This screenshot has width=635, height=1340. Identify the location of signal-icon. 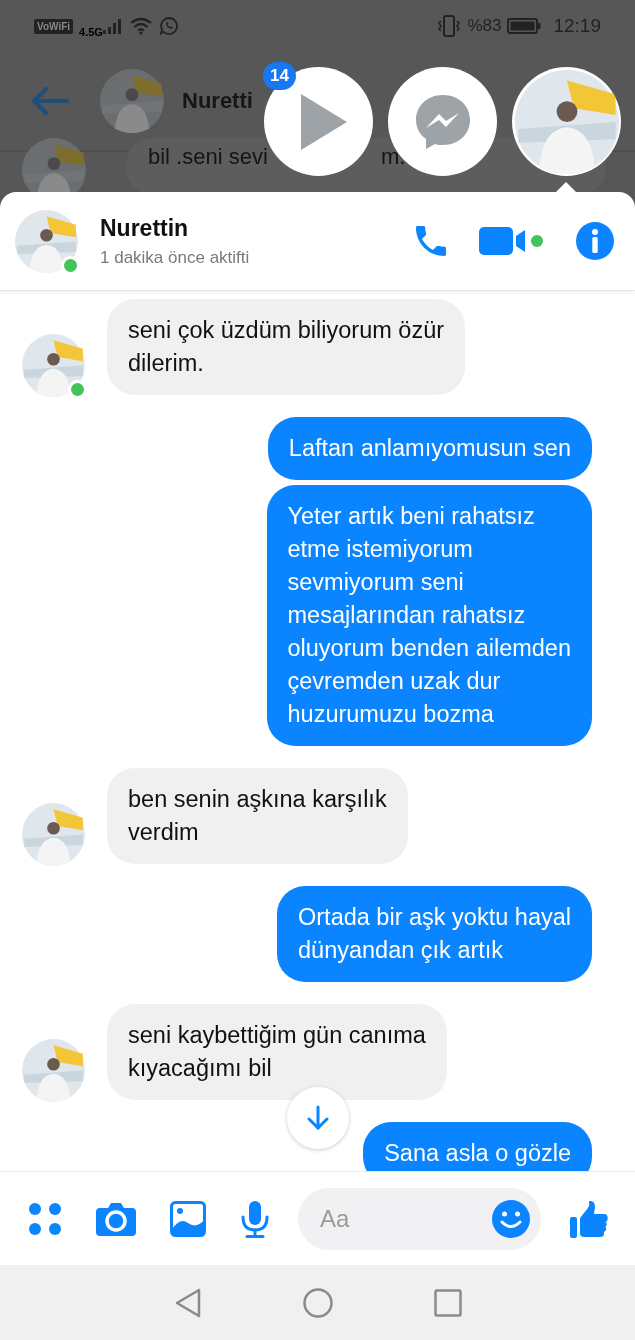
(112, 26).